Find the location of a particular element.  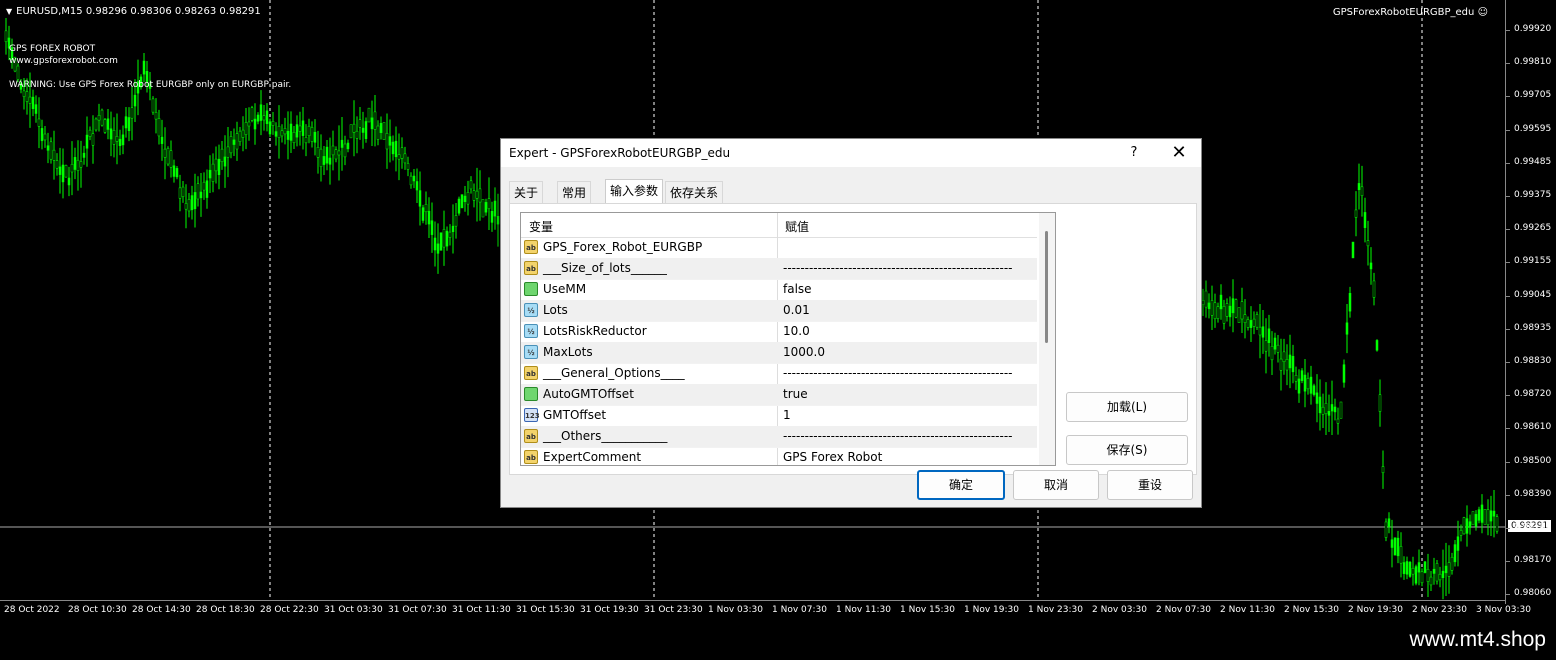

tab-common: 常用 is located at coordinates (574, 192).